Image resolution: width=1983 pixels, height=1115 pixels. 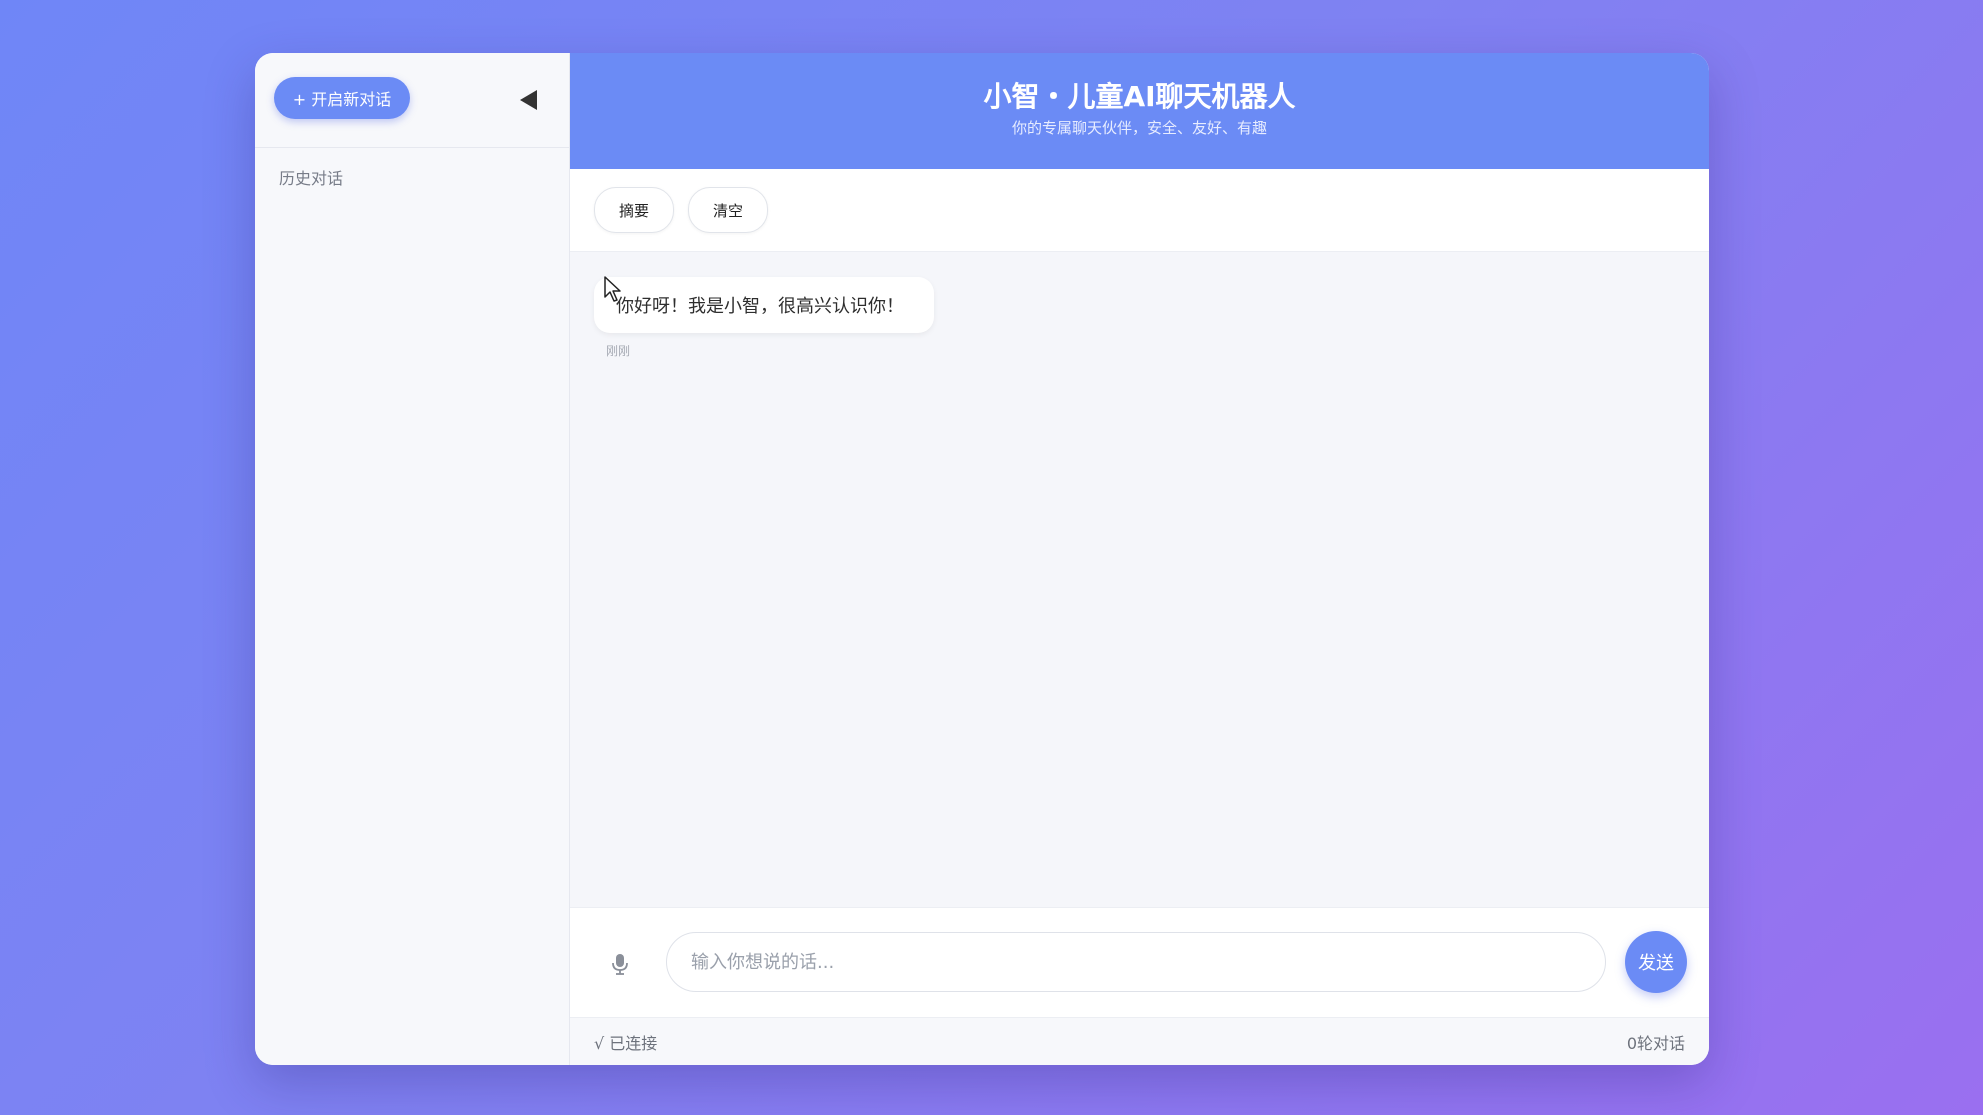 What do you see at coordinates (412, 100) in the screenshot?
I see `sidebar-header: + 开启新对话` at bounding box center [412, 100].